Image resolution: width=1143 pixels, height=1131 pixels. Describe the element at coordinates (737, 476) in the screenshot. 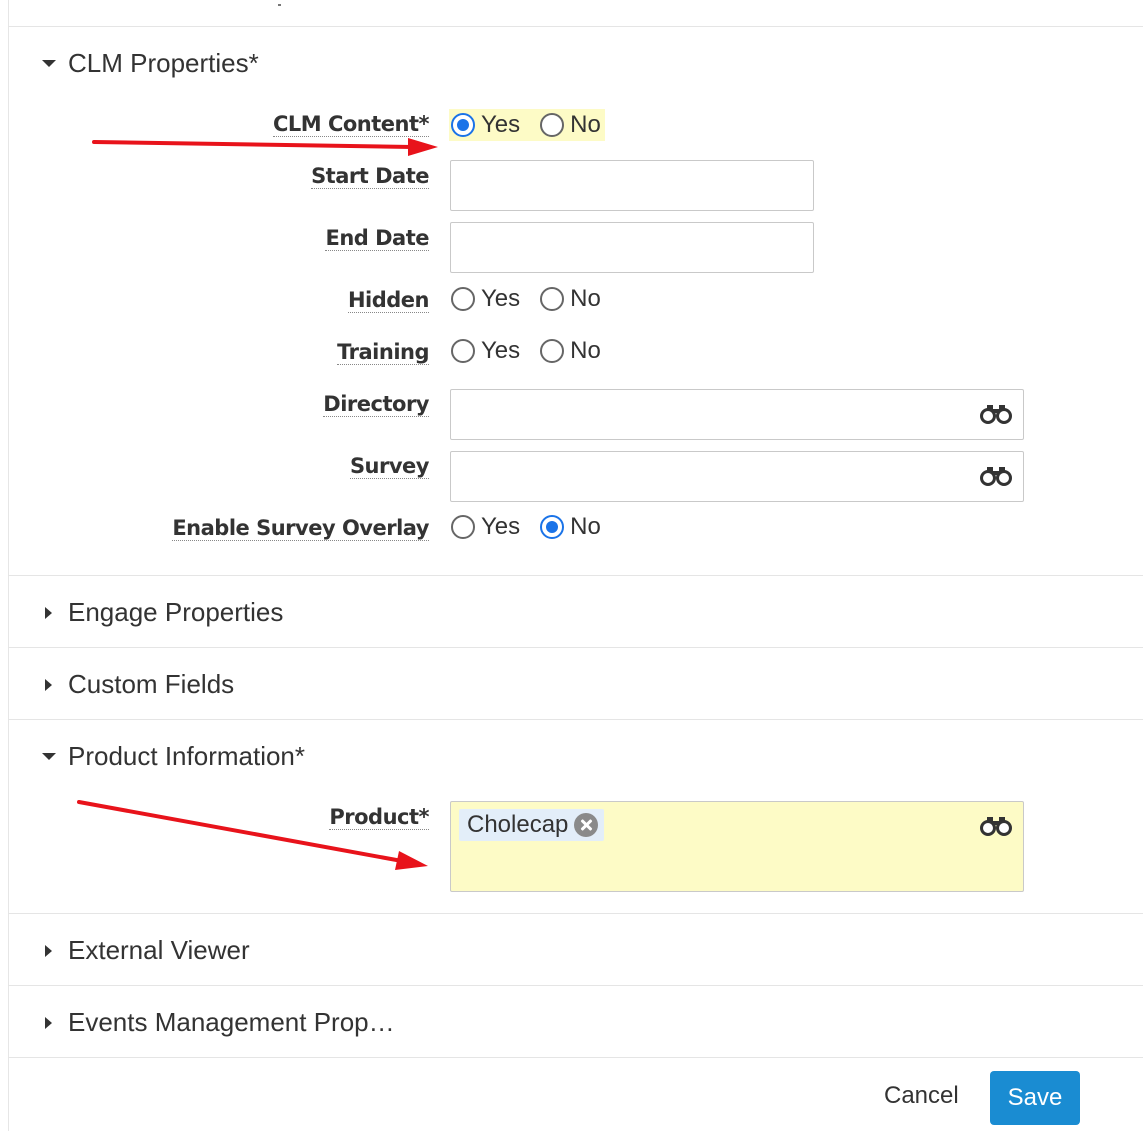

I see `survey-input` at that location.